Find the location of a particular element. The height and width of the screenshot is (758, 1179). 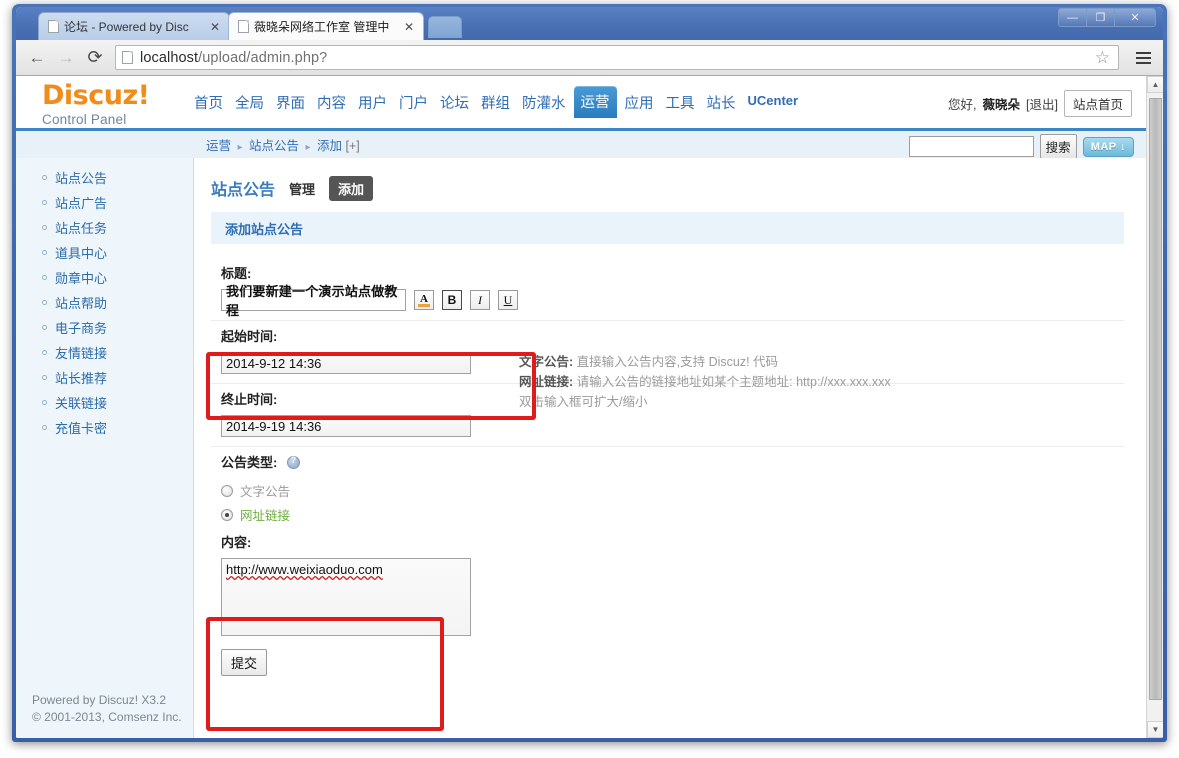

submit-button: 提交 is located at coordinates (244, 662).